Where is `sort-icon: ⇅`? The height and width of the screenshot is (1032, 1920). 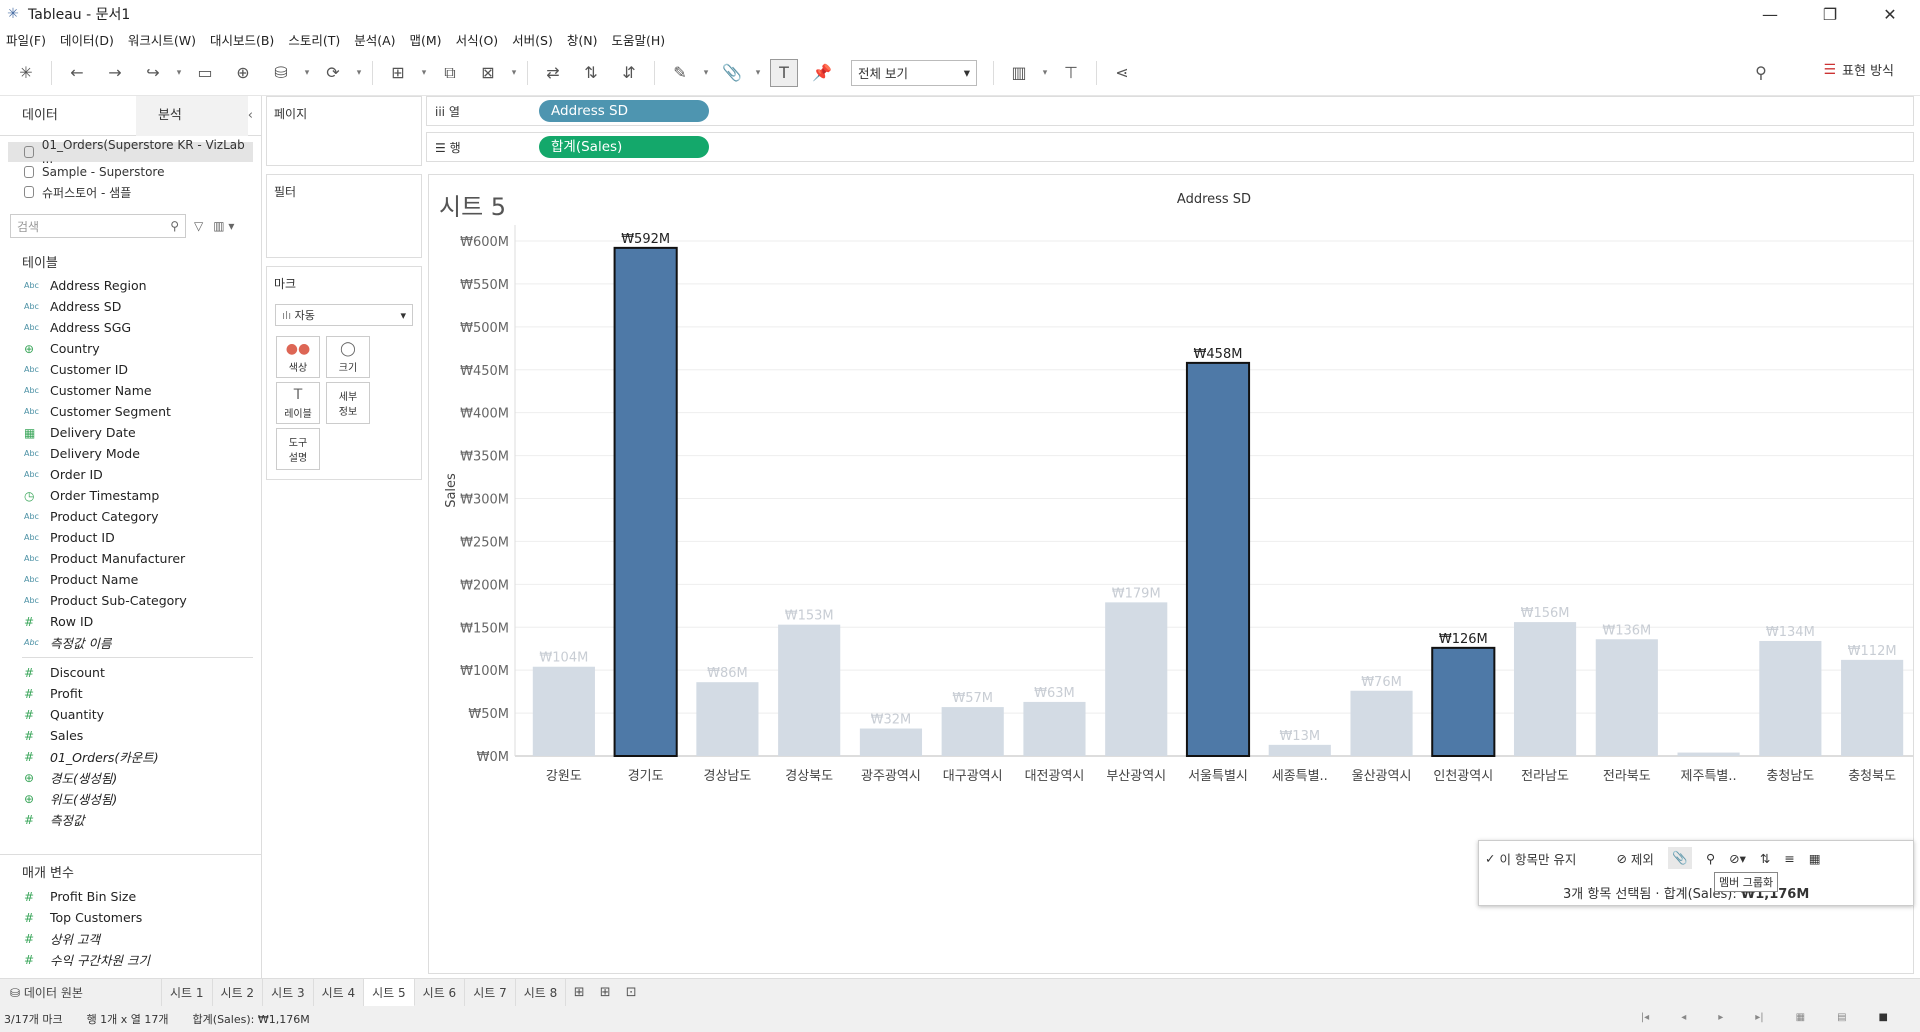 sort-icon: ⇅ is located at coordinates (1765, 858).